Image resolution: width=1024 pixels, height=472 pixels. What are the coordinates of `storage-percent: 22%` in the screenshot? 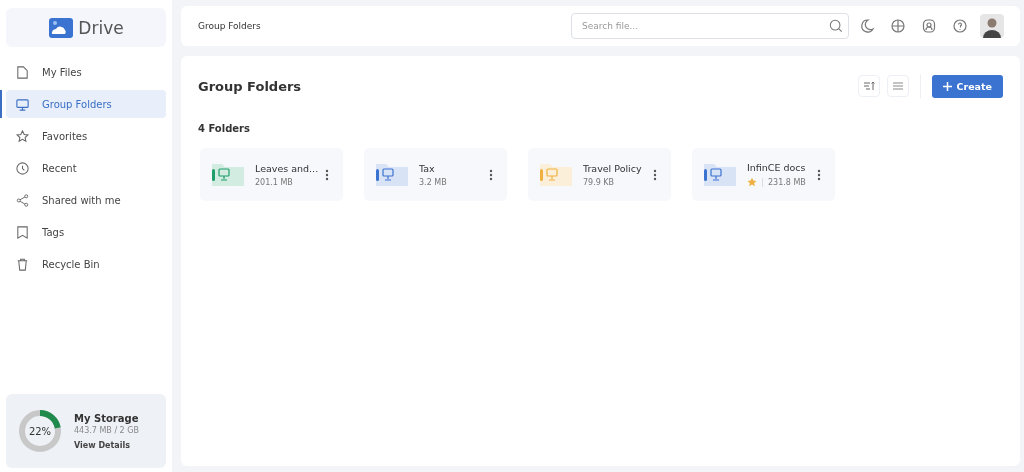 It's located at (40, 431).